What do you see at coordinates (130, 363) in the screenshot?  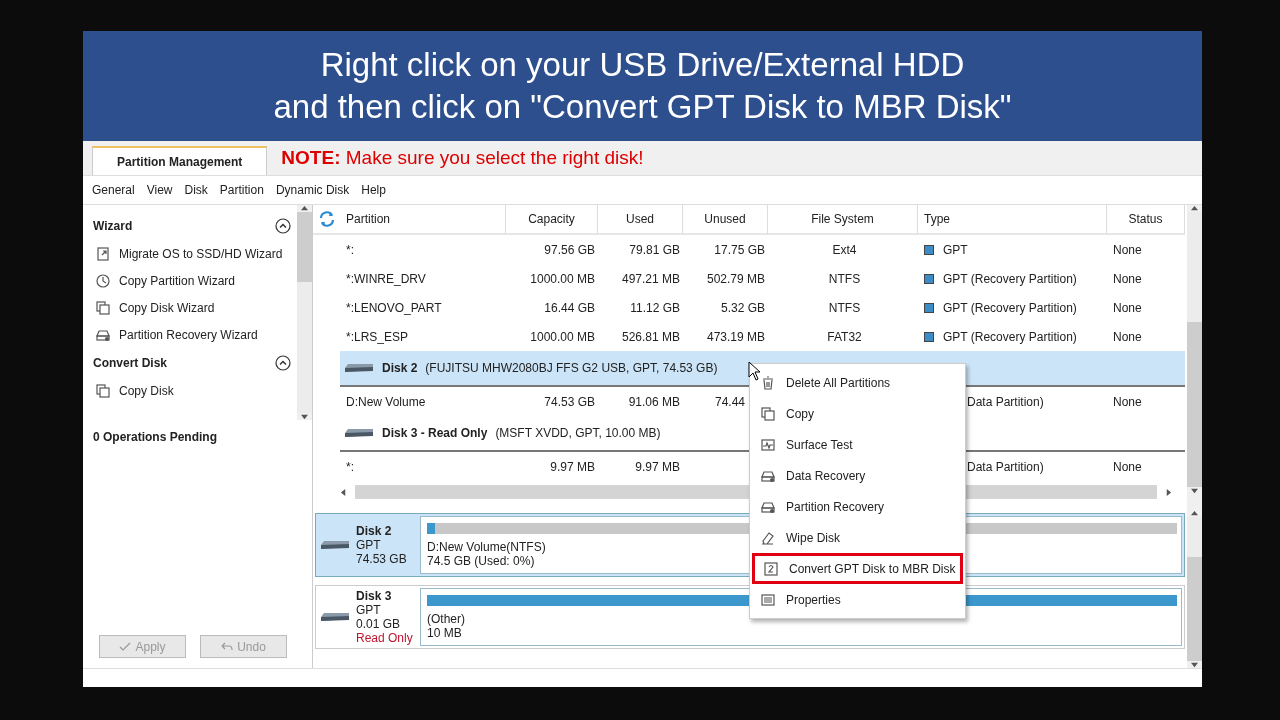 I see `section-title: Convert Disk` at bounding box center [130, 363].